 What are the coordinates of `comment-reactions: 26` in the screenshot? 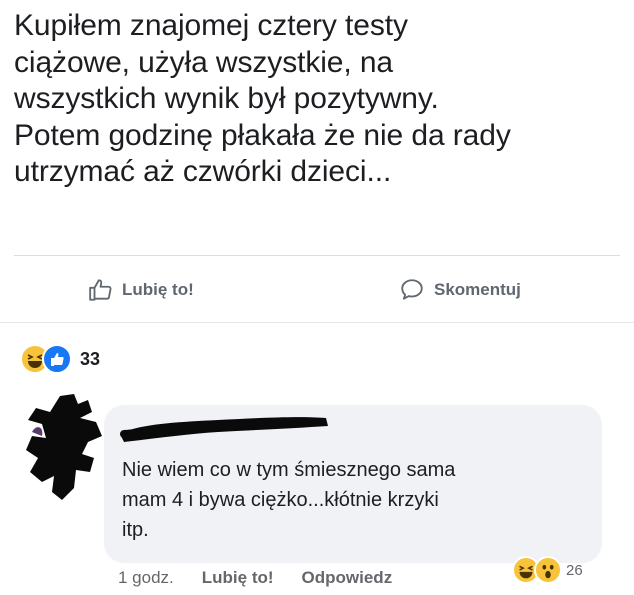 It's located at (547, 570).